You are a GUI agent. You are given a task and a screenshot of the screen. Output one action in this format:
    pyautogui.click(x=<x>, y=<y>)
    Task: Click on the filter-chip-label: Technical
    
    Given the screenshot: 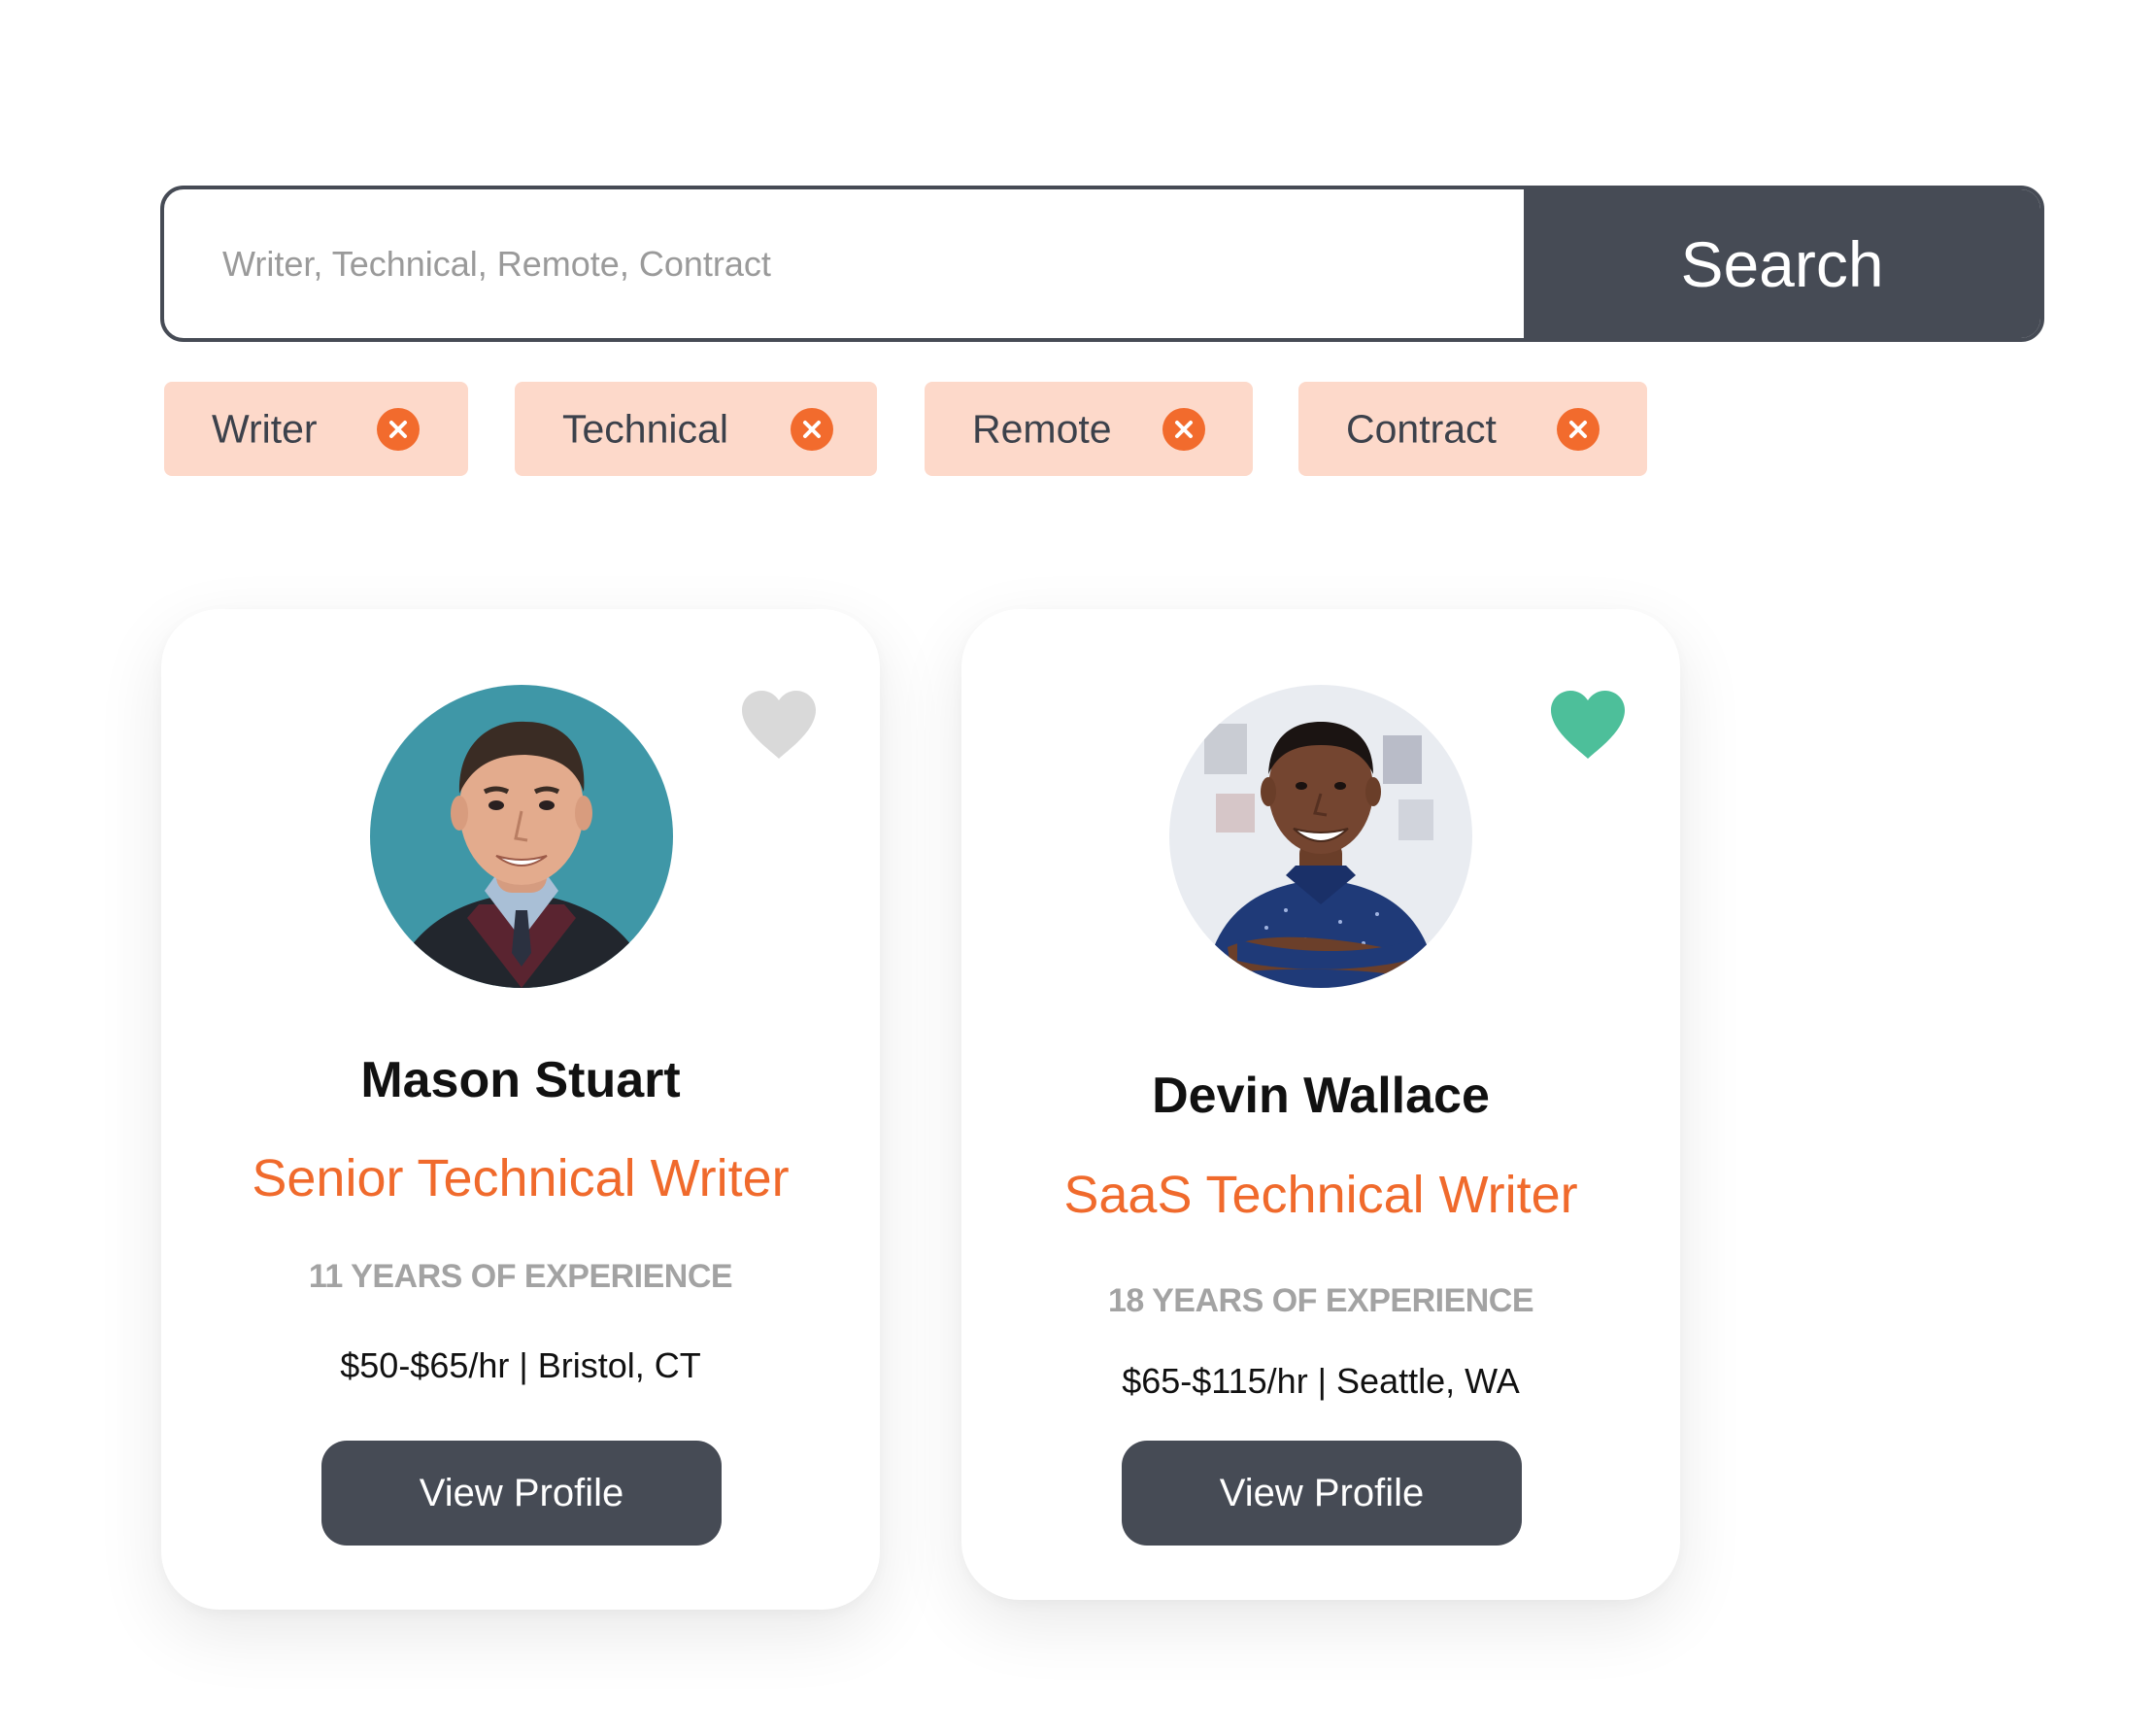 What is the action you would take?
    pyautogui.click(x=645, y=428)
    